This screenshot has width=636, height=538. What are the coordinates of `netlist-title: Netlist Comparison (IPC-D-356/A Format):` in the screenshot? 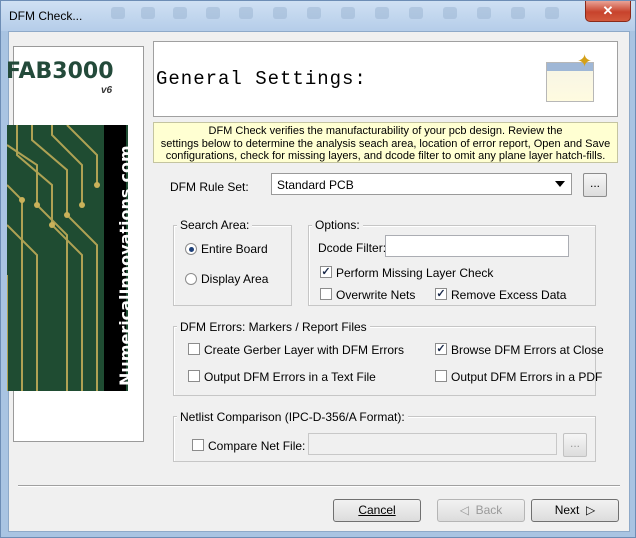 It's located at (292, 417).